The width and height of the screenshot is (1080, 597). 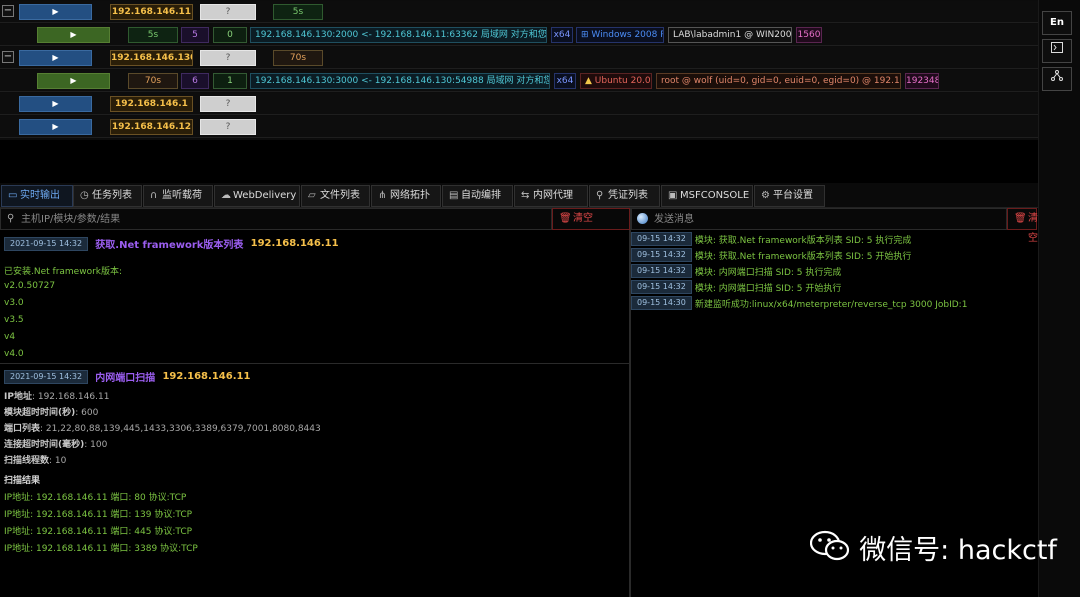 I want to click on output-search-box: ⚲, so click(x=276, y=219).